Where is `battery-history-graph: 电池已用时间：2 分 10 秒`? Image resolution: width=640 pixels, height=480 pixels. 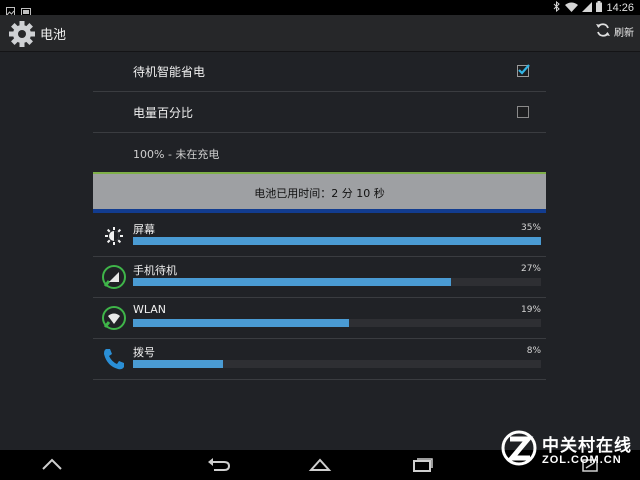
battery-history-graph: 电池已用时间：2 分 10 秒 is located at coordinates (319, 191).